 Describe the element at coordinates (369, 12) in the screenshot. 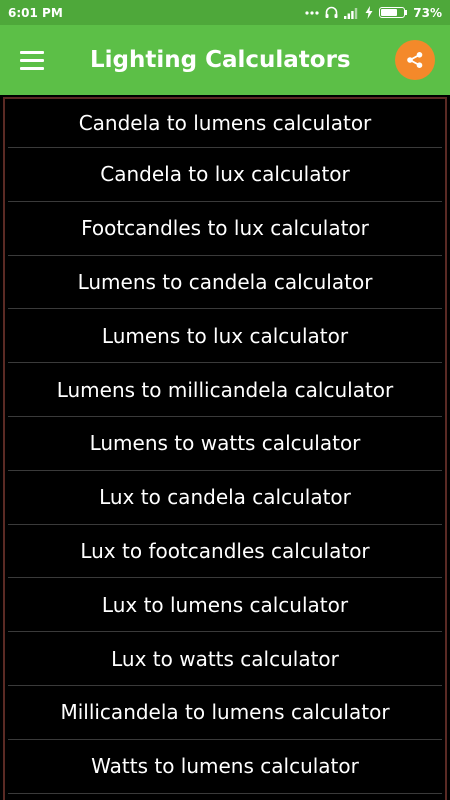

I see `charging-bolt-icon` at that location.